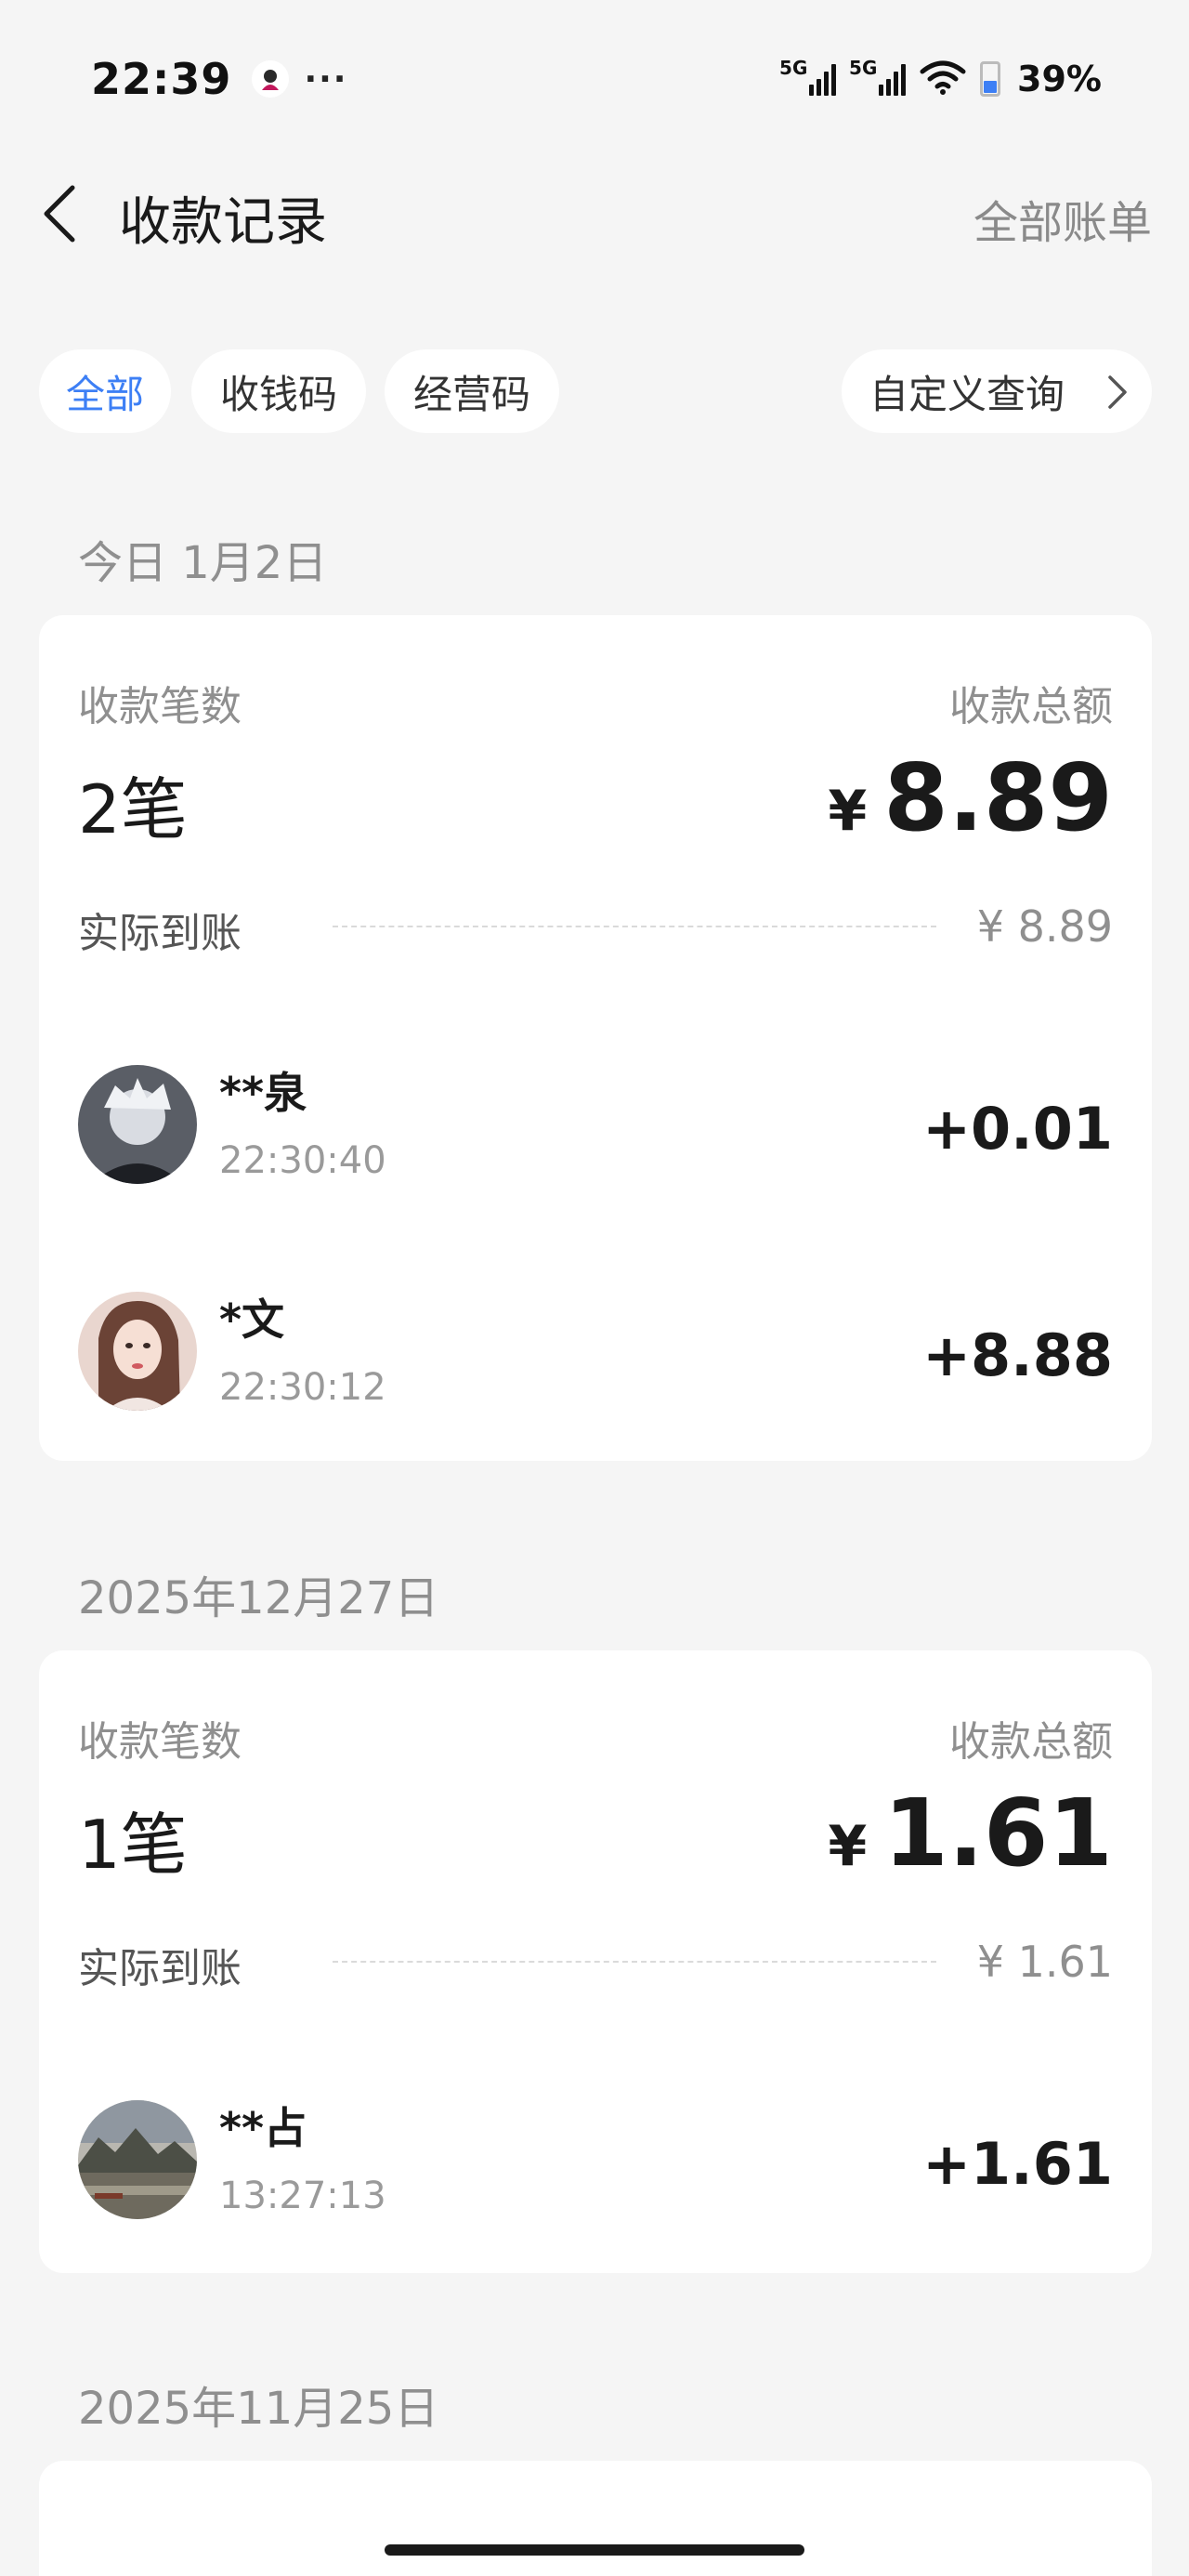  Describe the element at coordinates (863, 68) in the screenshot. I see `network-type-label-2: 5G` at that location.